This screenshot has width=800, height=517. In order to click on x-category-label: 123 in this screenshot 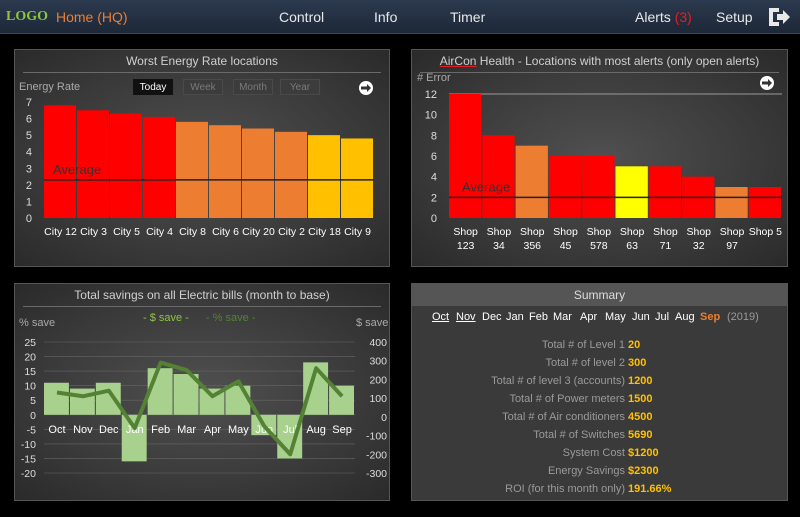, I will do `click(466, 246)`.